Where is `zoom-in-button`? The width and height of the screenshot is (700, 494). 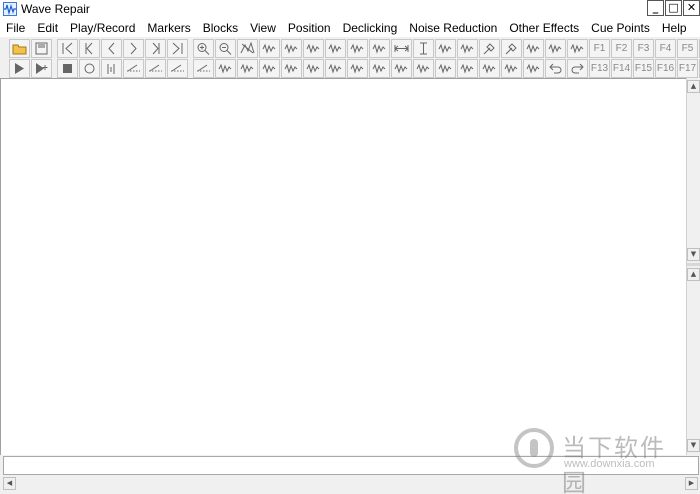
zoom-in-button is located at coordinates (203, 48).